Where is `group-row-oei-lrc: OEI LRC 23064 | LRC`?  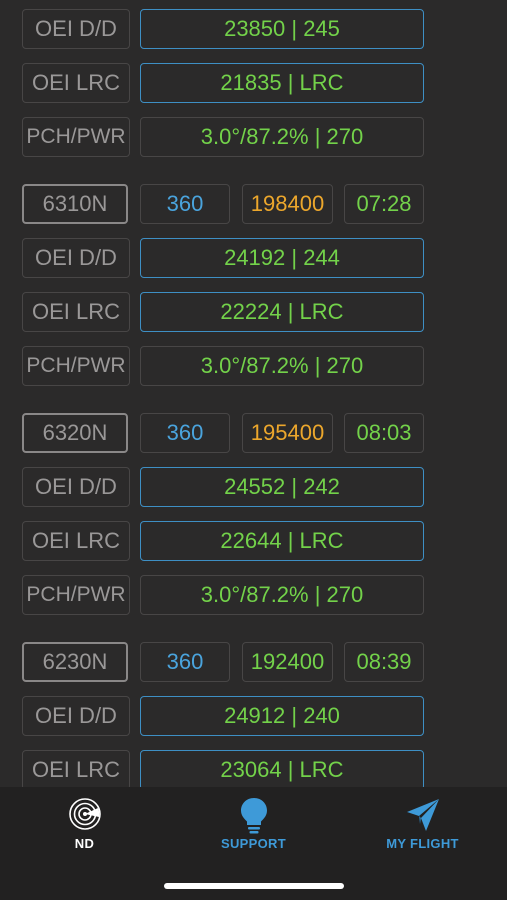
group-row-oei-lrc: OEI LRC 23064 | LRC is located at coordinates (253, 768).